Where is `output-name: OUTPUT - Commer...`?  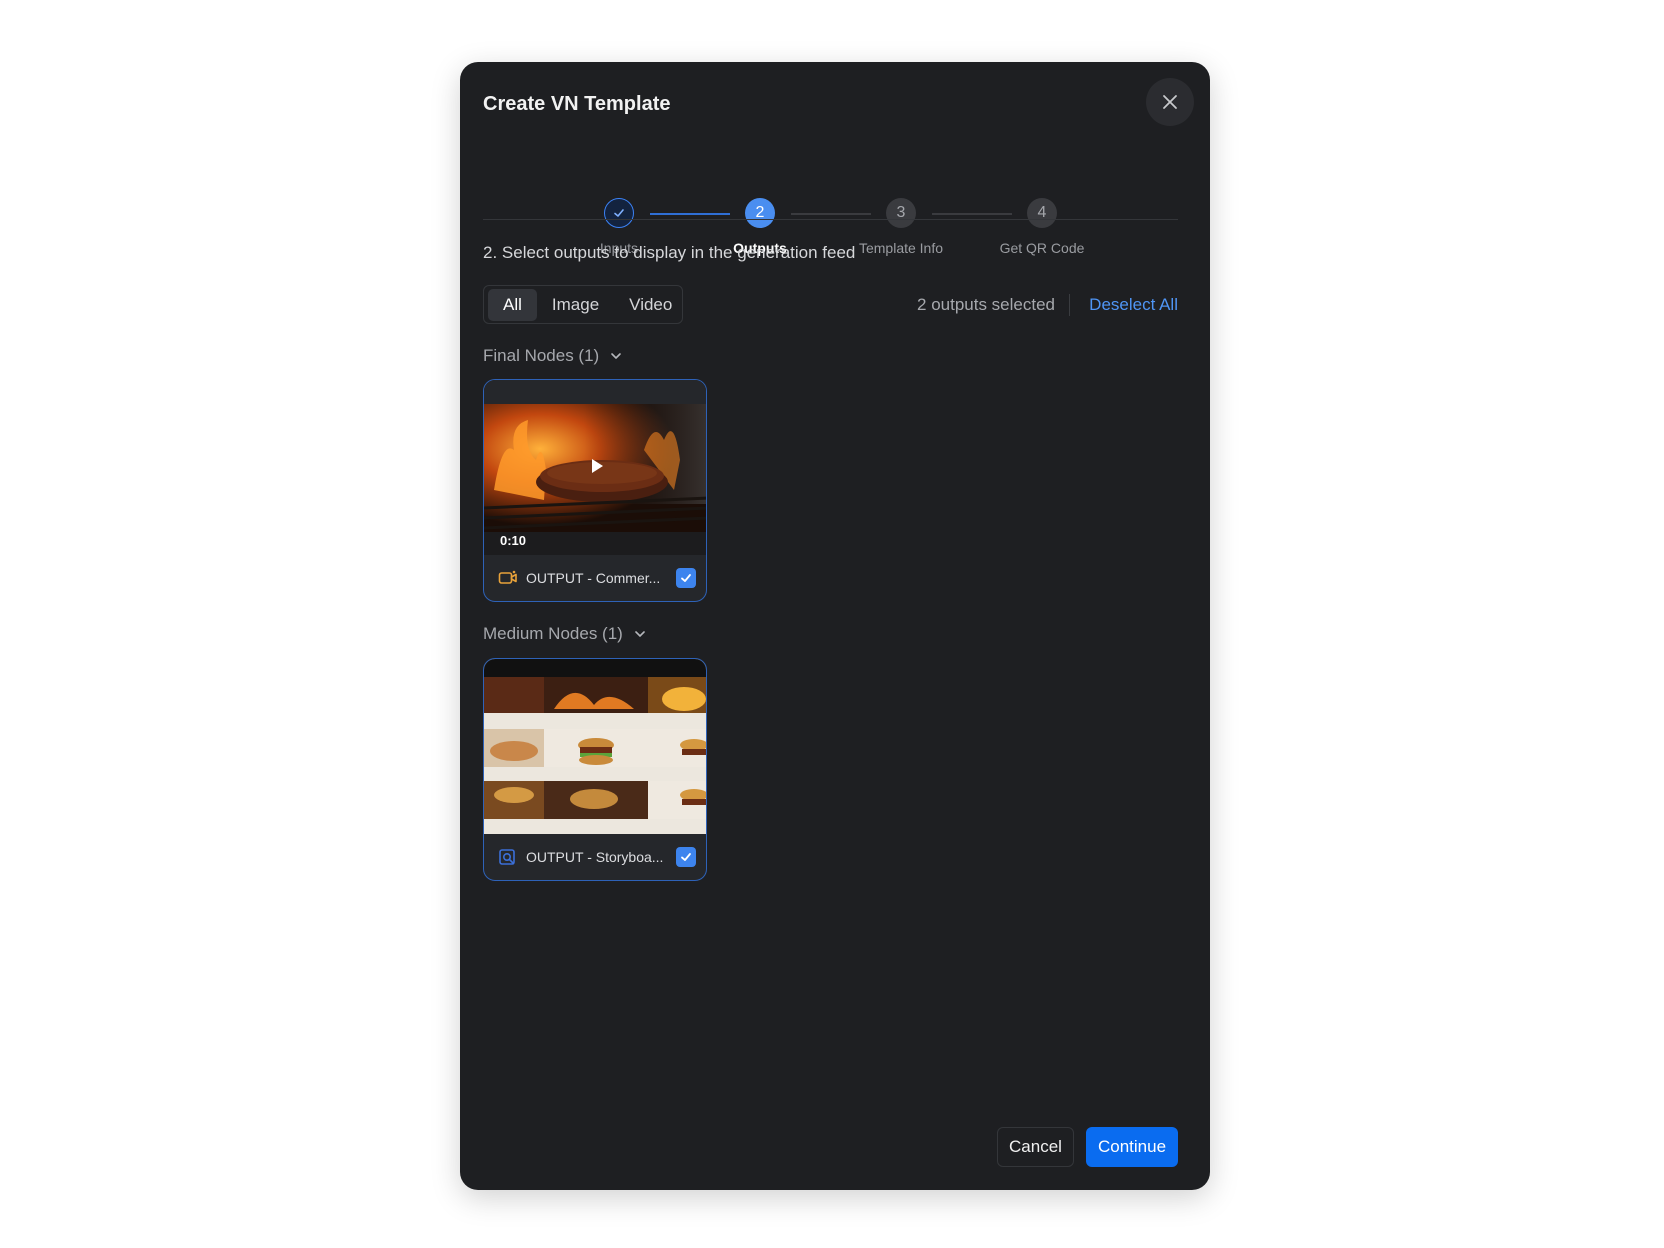 output-name: OUTPUT - Commer... is located at coordinates (593, 578).